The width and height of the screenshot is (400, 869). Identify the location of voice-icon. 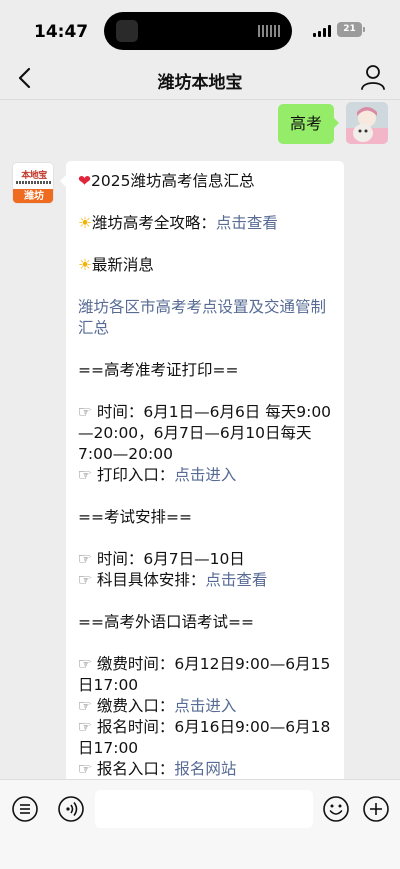
(71, 809).